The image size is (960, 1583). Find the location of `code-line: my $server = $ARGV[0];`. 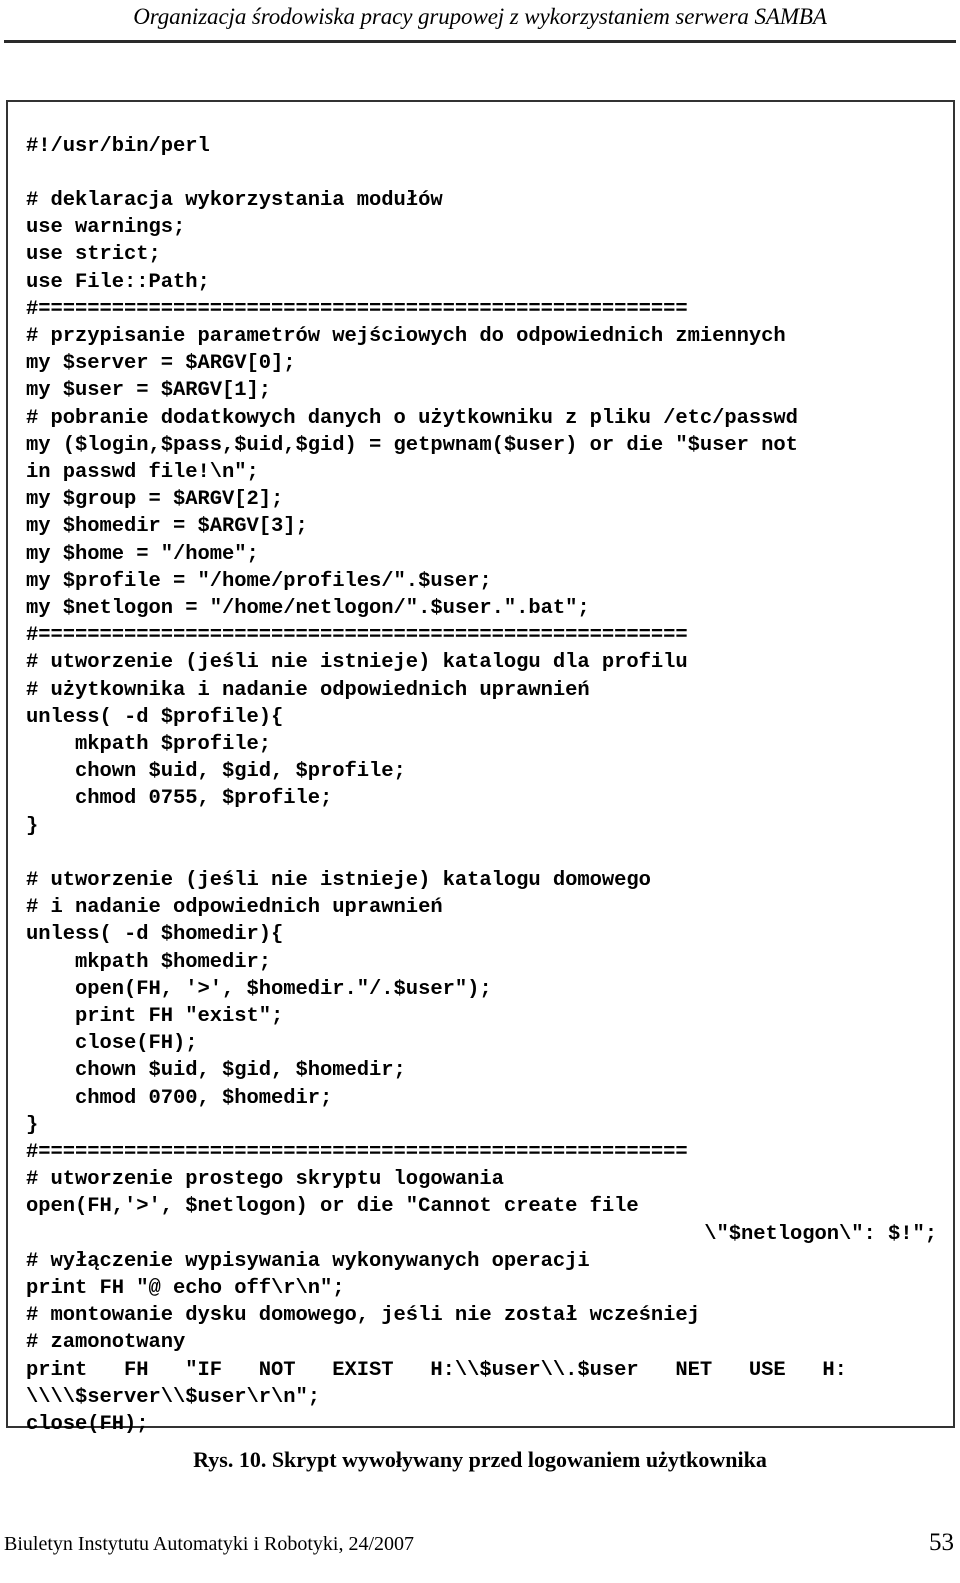

code-line: my $server = $ARGV[0]; is located at coordinates (161, 364).